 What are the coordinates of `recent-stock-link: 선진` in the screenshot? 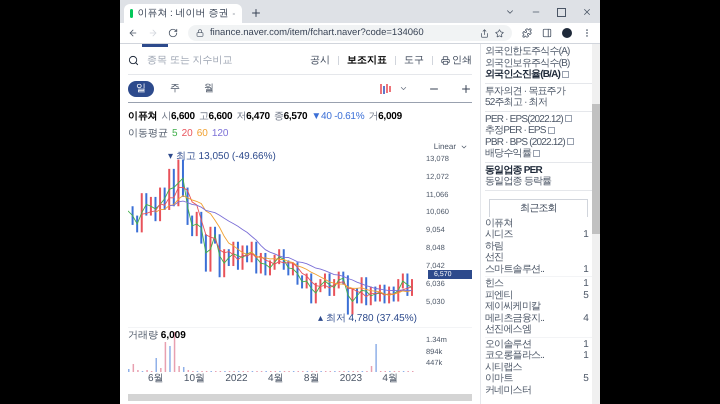 It's located at (494, 258).